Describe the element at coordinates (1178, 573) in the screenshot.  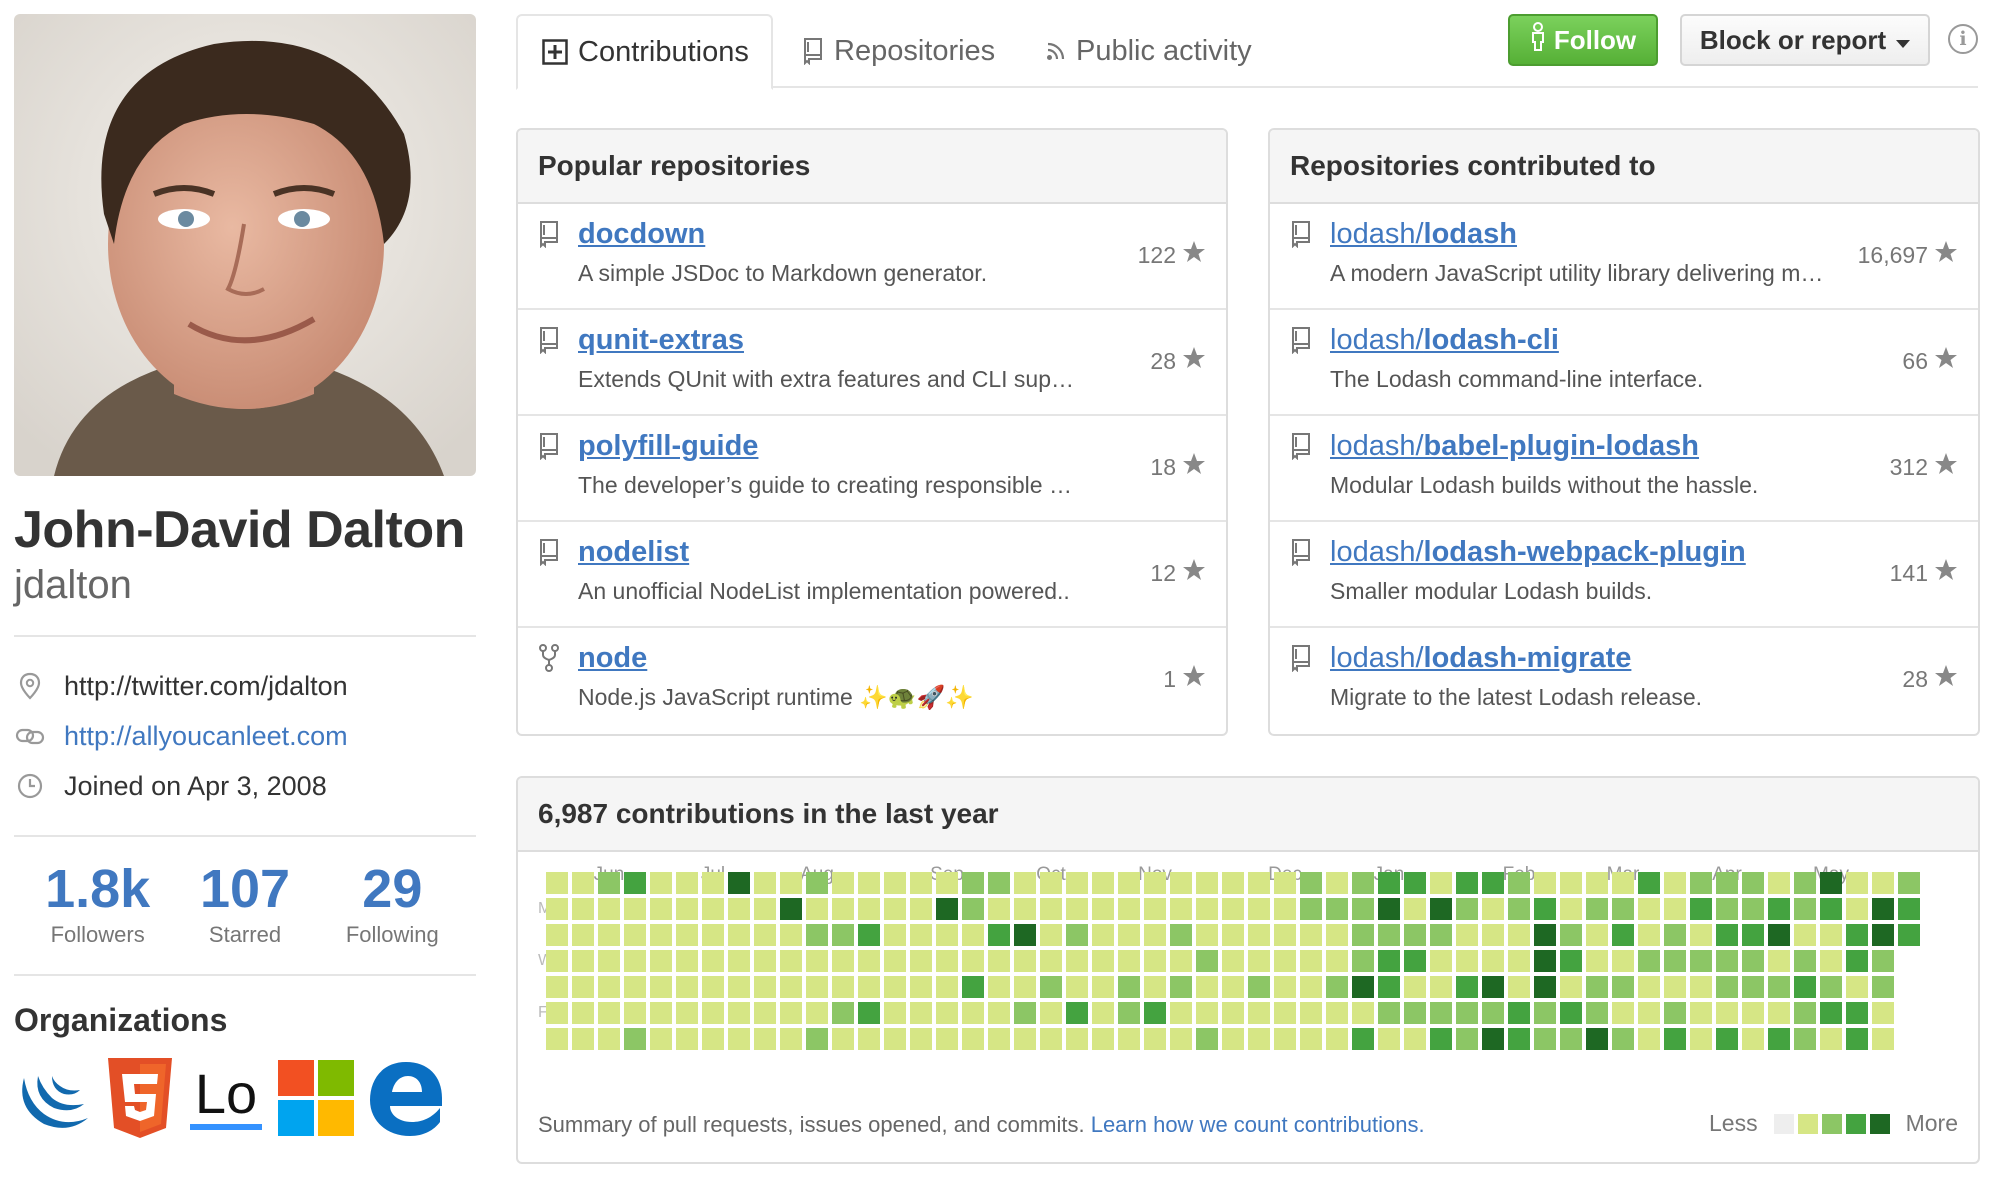
I see `repo-stars: 12` at that location.